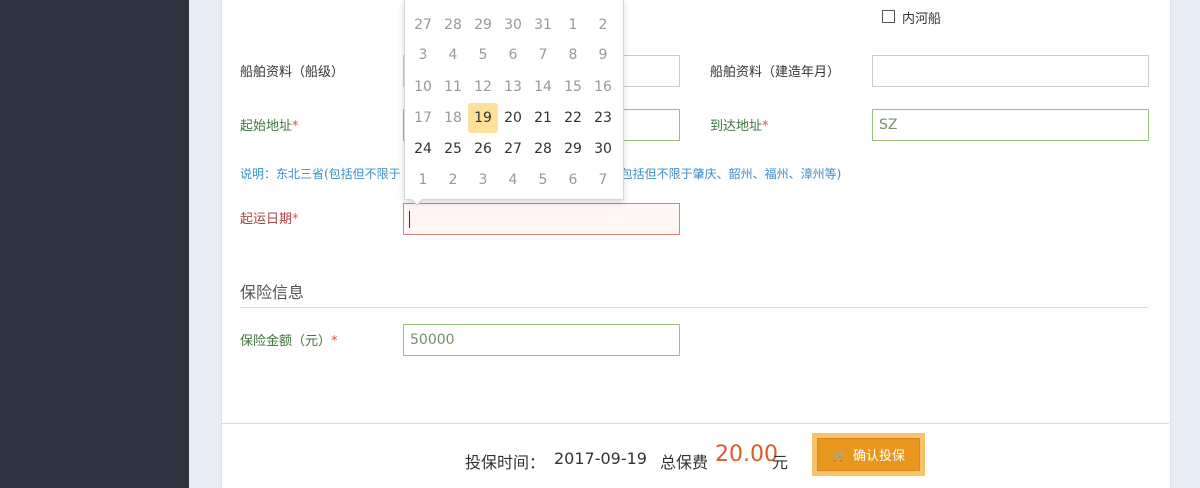 This screenshot has width=1200, height=488. Describe the element at coordinates (417, 201) in the screenshot. I see `datepicker-pointer-inner` at that location.